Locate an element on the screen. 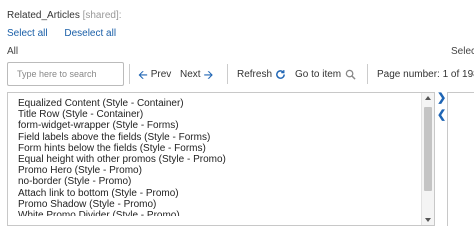 The image size is (474, 240). go-to-item-button: Go to item is located at coordinates (325, 74).